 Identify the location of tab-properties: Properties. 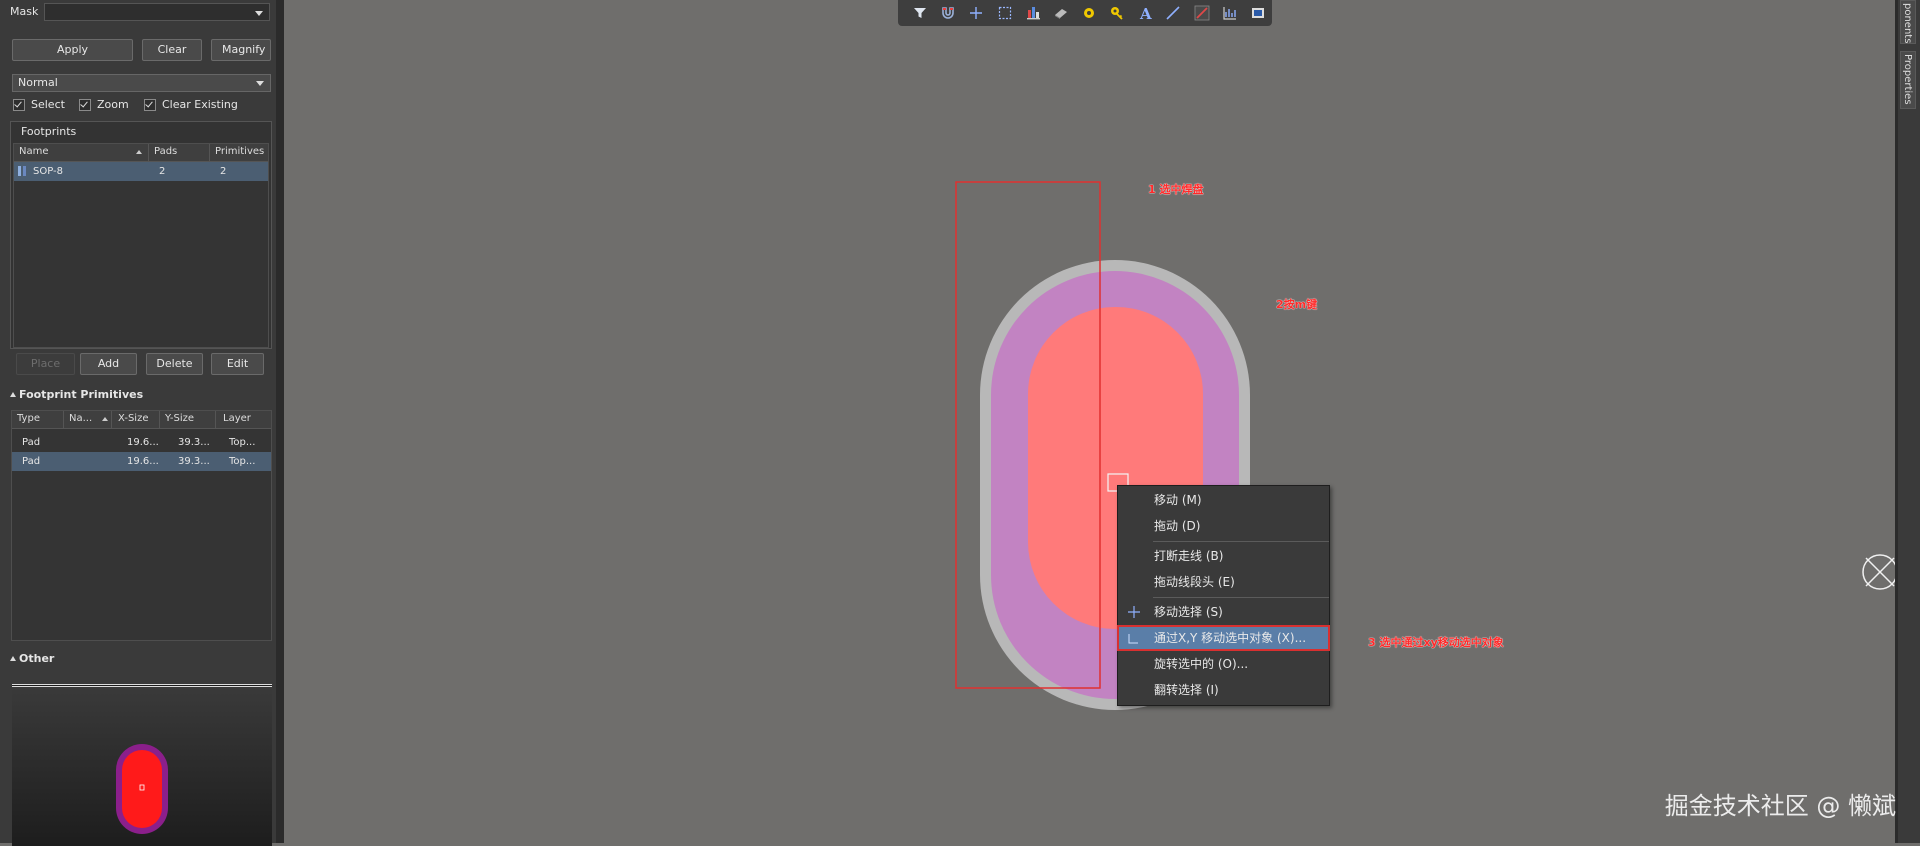
(1908, 80).